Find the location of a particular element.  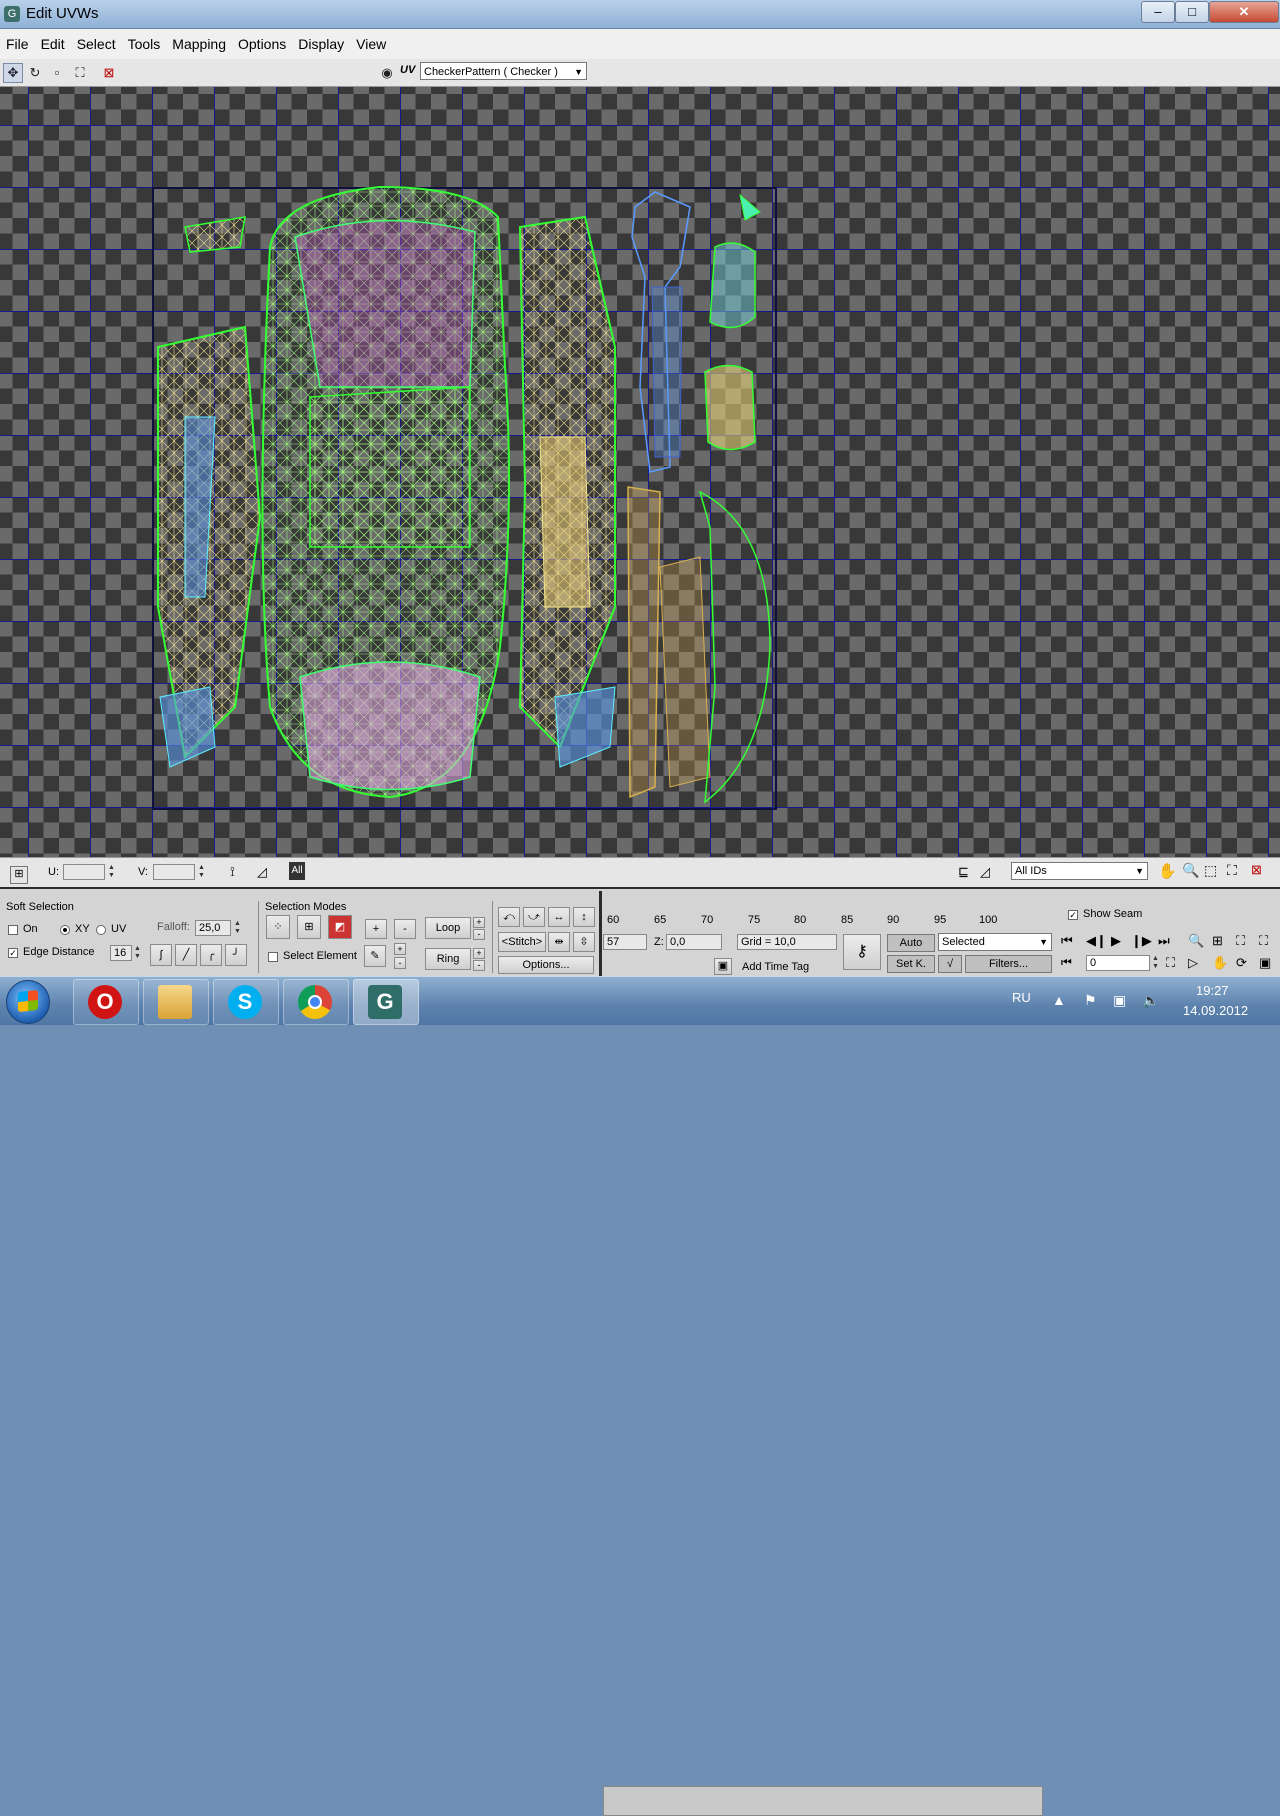

maximize-viewport-icon: ▣ is located at coordinates (1265, 963).